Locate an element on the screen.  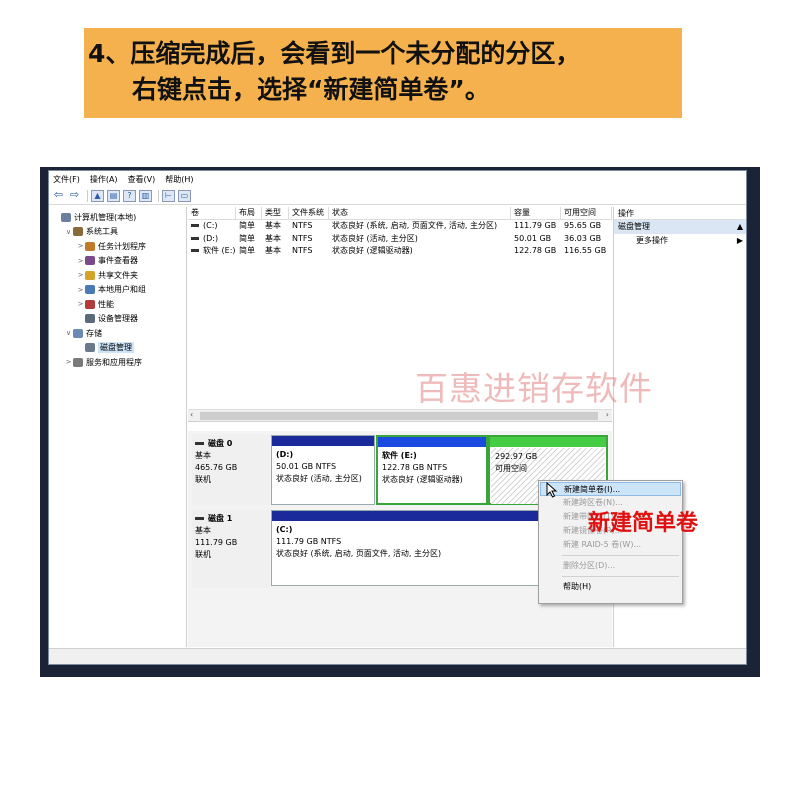
back-arrow-icon: ⇦ is located at coordinates (58, 195).